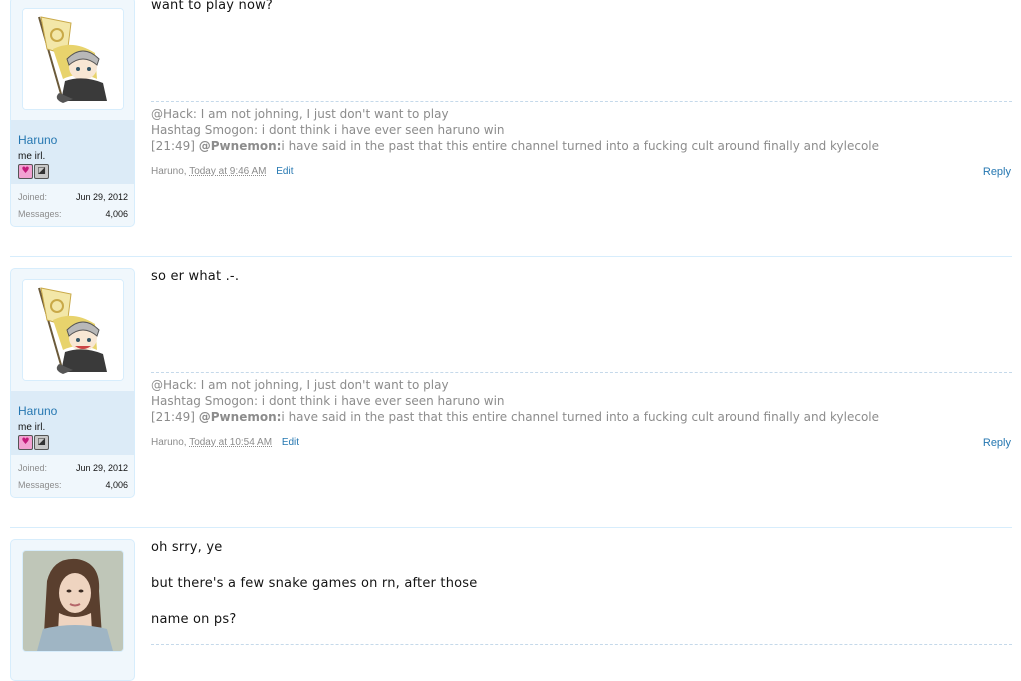  I want to click on message-line: name on ps?, so click(194, 619).